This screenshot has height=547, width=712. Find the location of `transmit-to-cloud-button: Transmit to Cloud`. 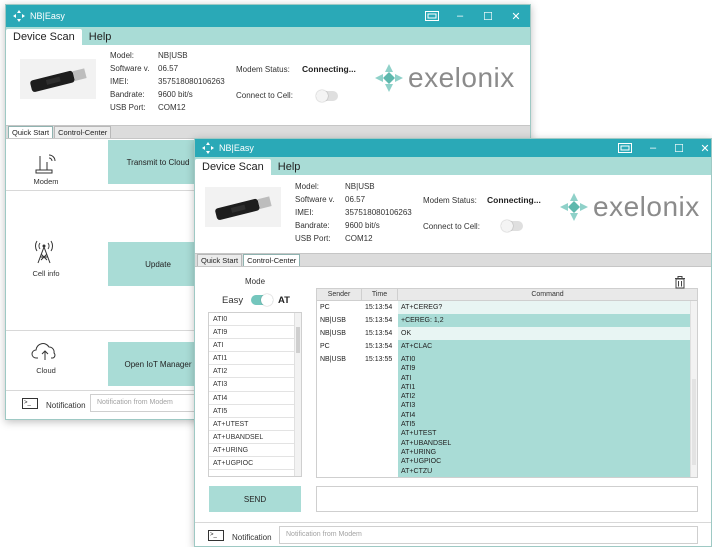

transmit-to-cloud-button: Transmit to Cloud is located at coordinates (158, 162).